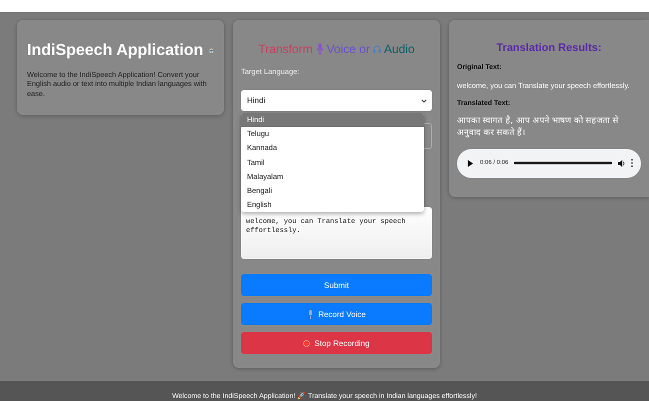 The width and height of the screenshot is (649, 401). Describe the element at coordinates (348, 49) in the screenshot. I see `heading-text: Voice or` at that location.